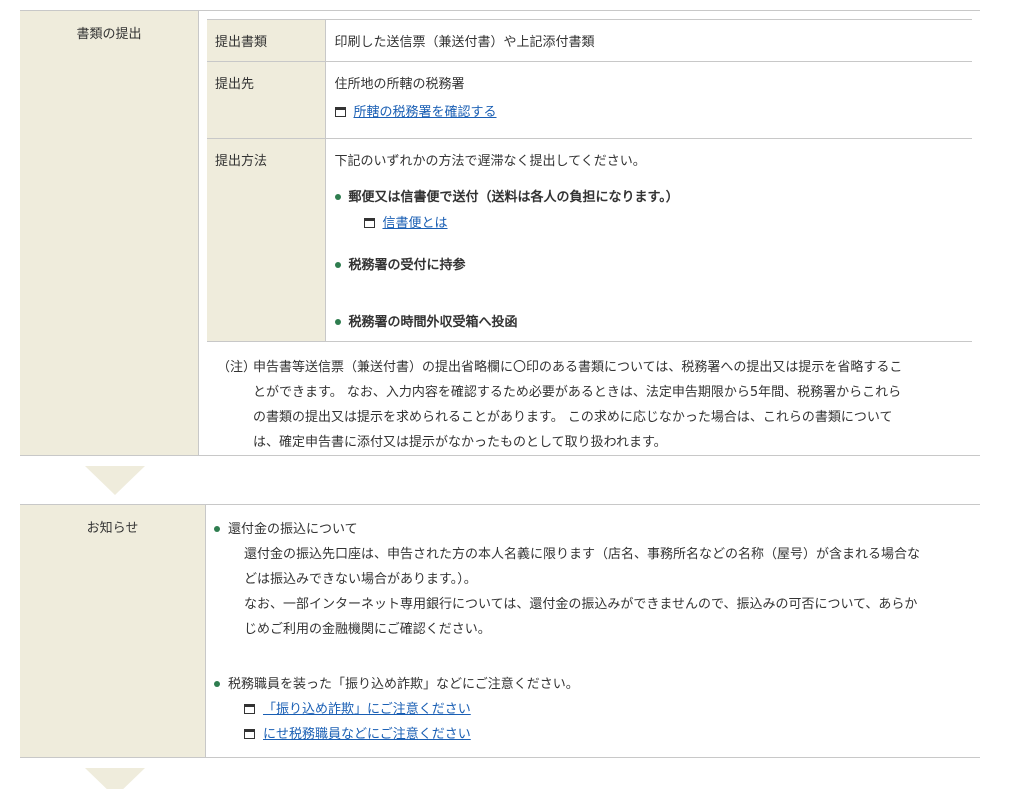  What do you see at coordinates (649, 320) in the screenshot?
I see `method-option: 税務署の時間外収受箱へ投函` at bounding box center [649, 320].